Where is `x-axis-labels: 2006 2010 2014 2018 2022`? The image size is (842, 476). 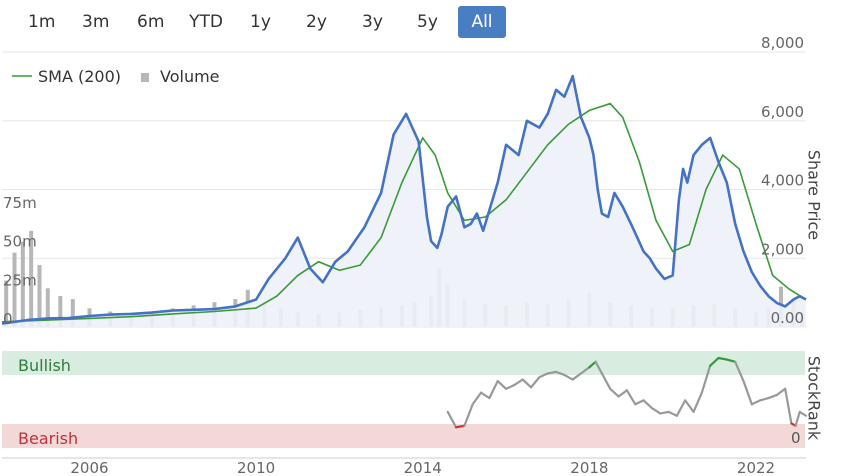
x-axis-labels: 2006 2010 2014 2018 2022 is located at coordinates (422, 467).